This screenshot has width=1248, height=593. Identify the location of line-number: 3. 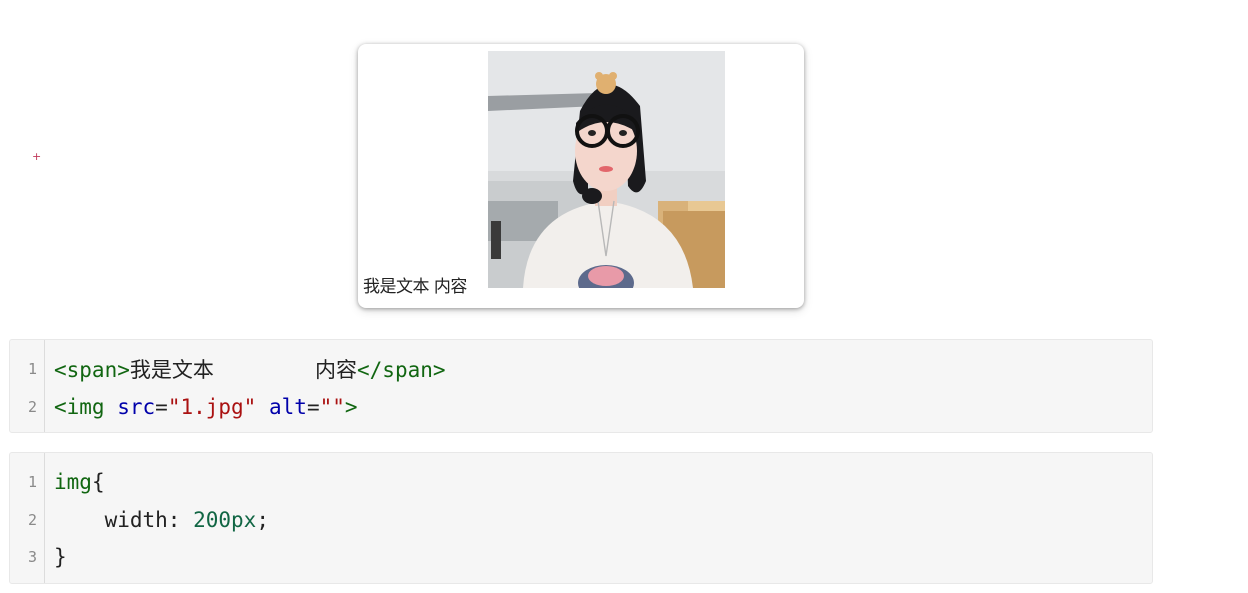
(32, 557).